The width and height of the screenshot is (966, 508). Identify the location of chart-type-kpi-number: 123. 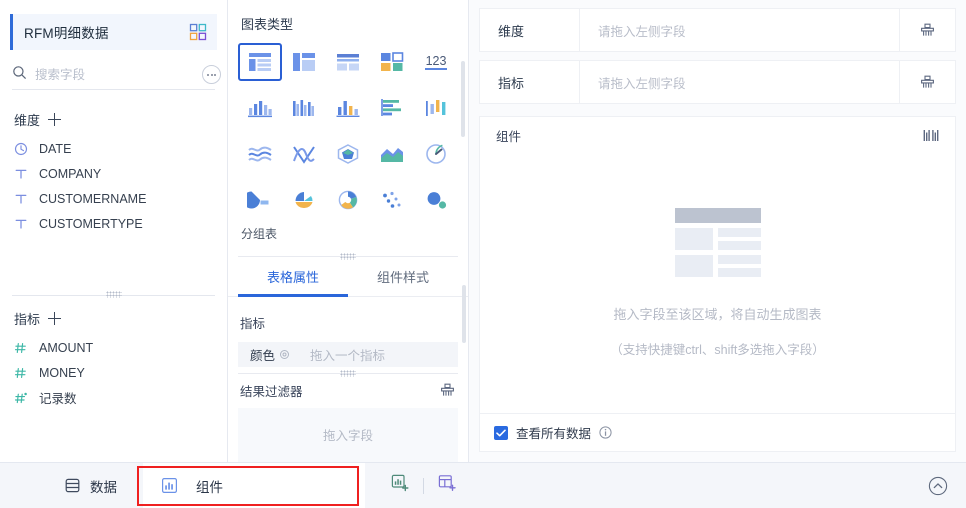
(436, 62).